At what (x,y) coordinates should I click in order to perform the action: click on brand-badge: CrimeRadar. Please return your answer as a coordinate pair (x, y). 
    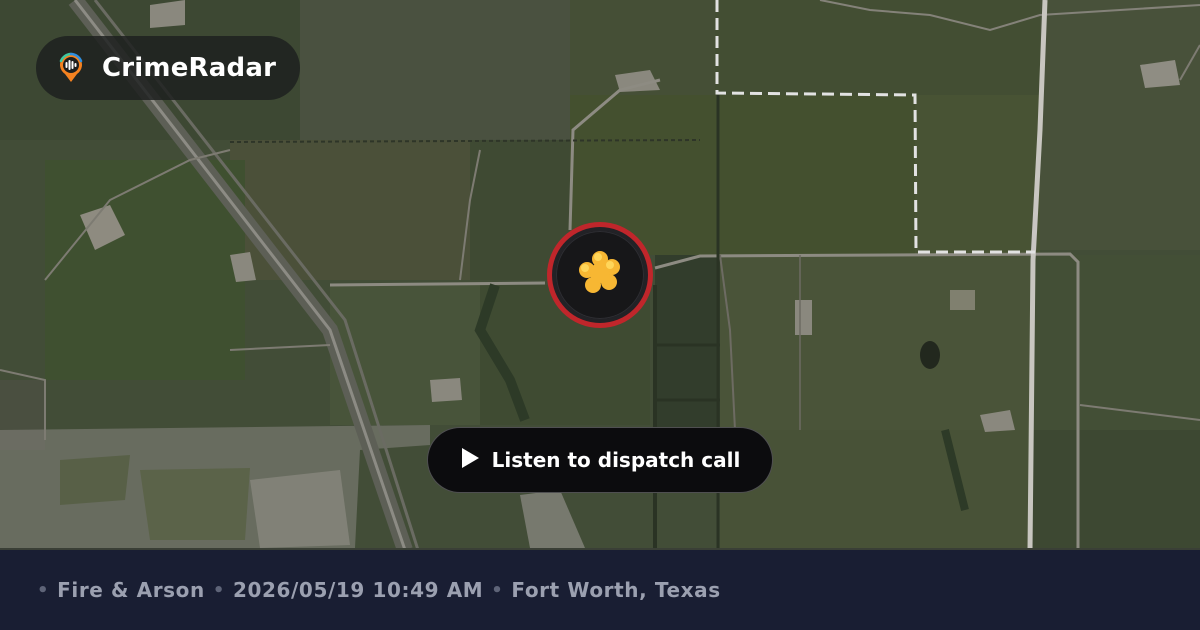
    Looking at the image, I should click on (168, 68).